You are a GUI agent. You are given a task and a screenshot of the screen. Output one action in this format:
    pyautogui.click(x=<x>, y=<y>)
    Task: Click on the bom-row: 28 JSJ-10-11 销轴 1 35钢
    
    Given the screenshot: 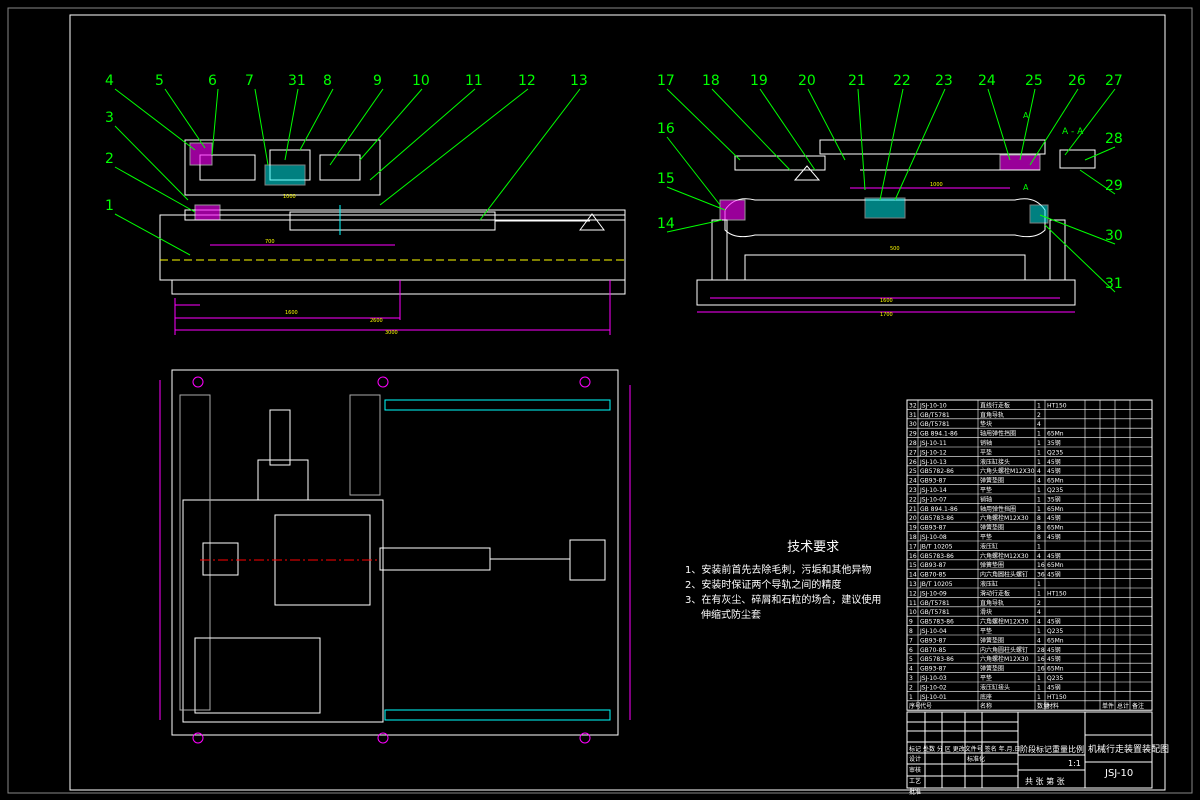 What is the action you would take?
    pyautogui.click(x=985, y=443)
    